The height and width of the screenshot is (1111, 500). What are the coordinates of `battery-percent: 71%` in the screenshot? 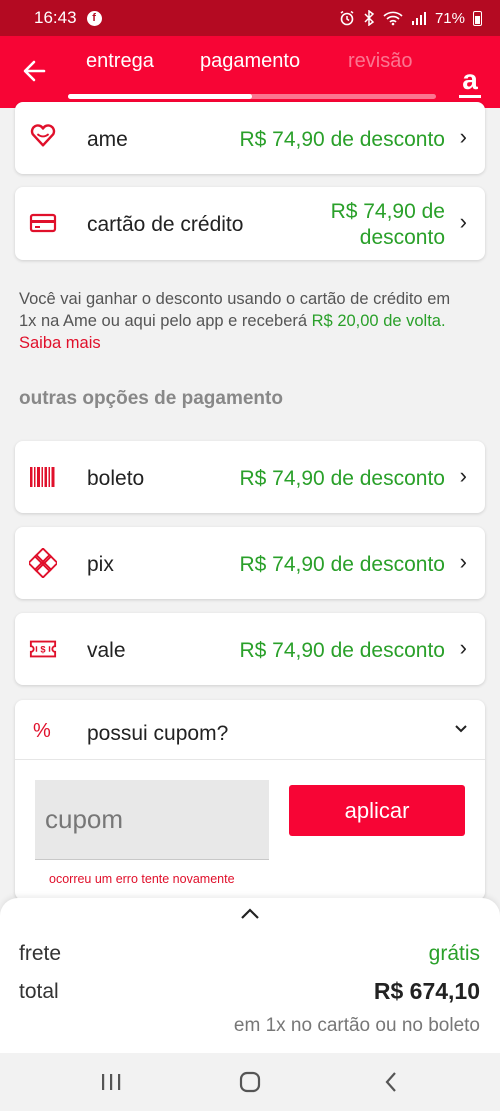 It's located at (449, 18).